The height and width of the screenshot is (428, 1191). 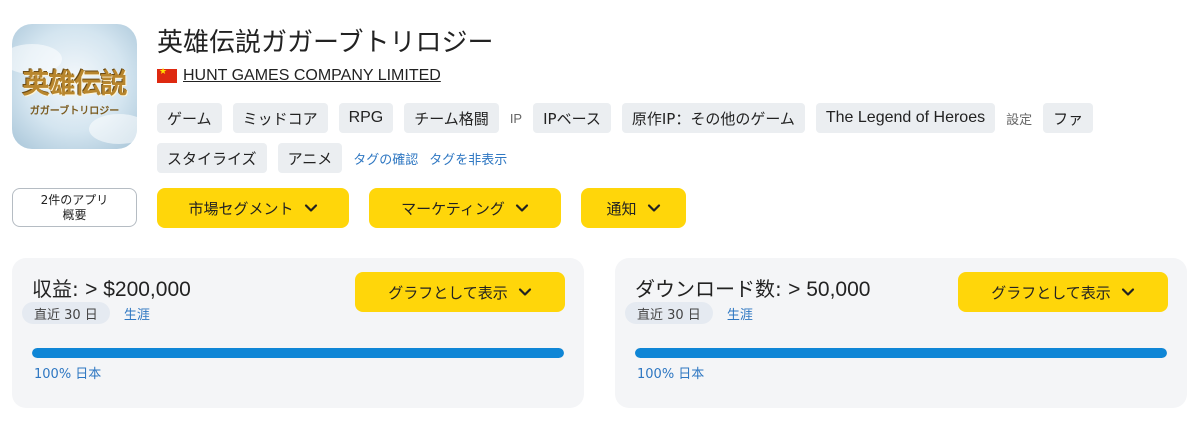 I want to click on tag-rpg: RPG, so click(x=366, y=118).